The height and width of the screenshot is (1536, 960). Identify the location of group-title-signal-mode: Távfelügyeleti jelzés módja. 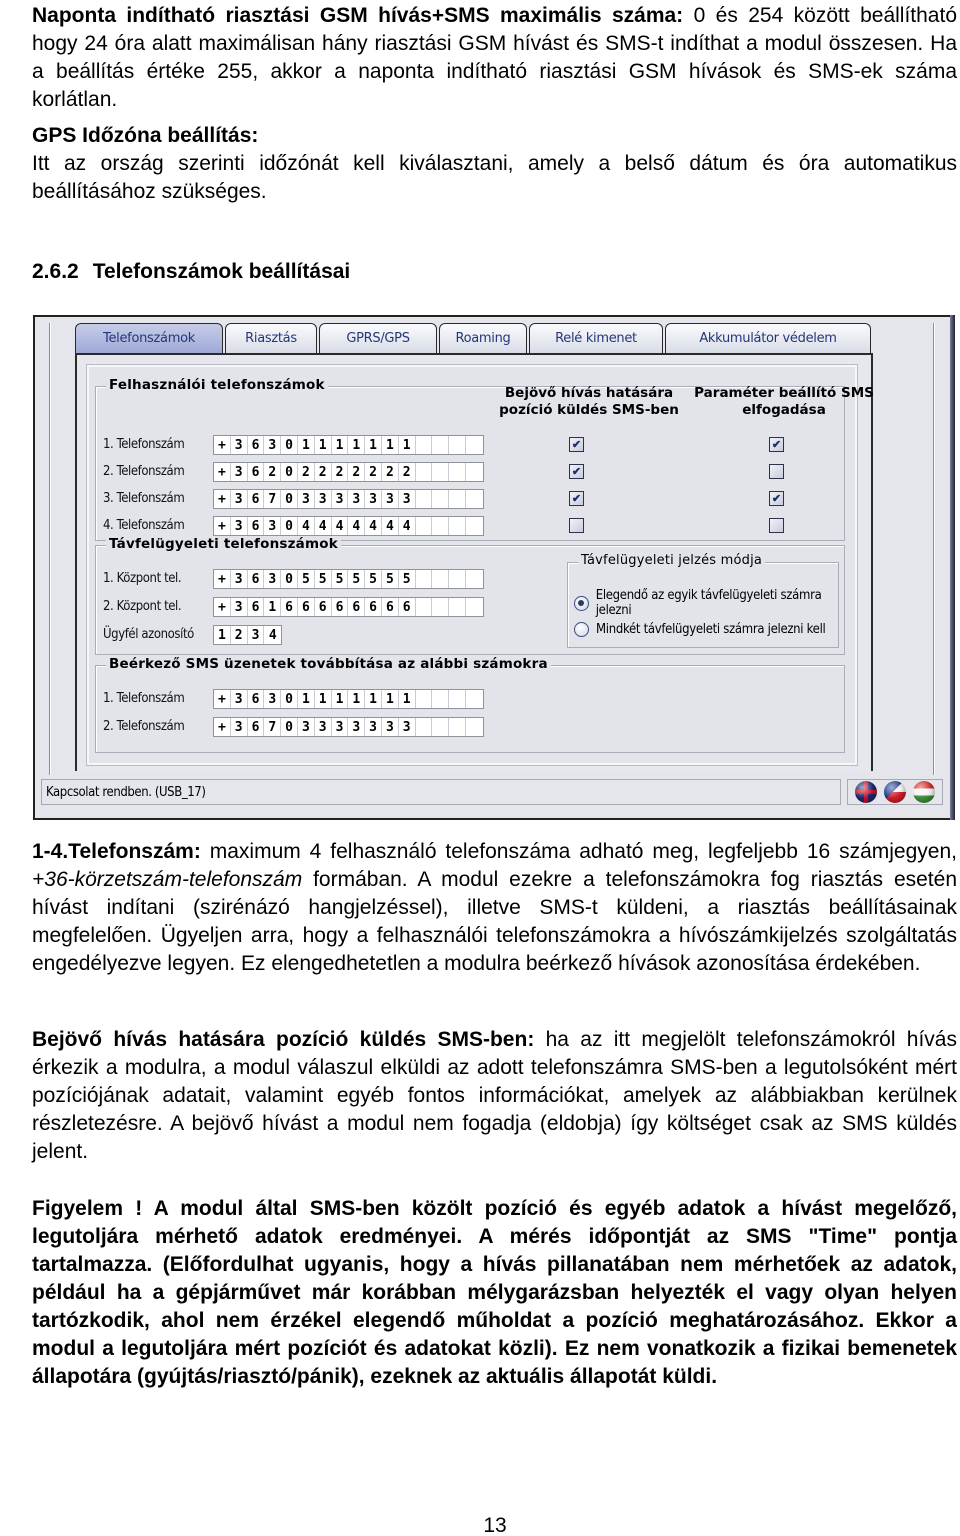
(672, 560).